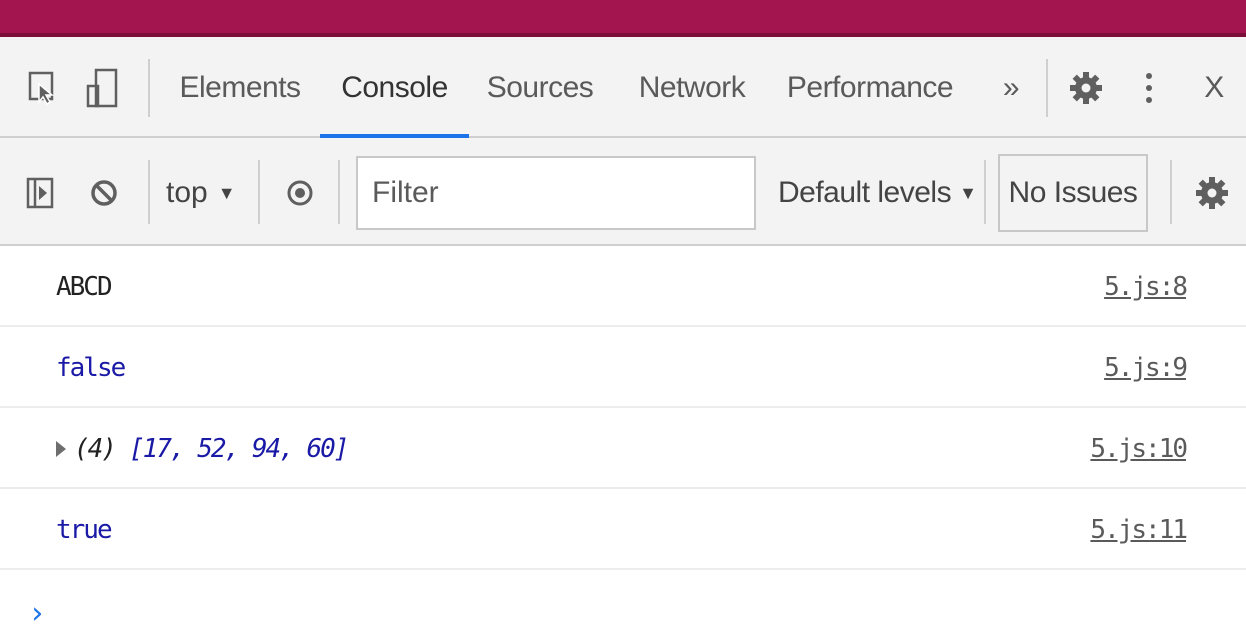 This screenshot has width=1246, height=628. I want to click on context-selector: top ▼, so click(201, 193).